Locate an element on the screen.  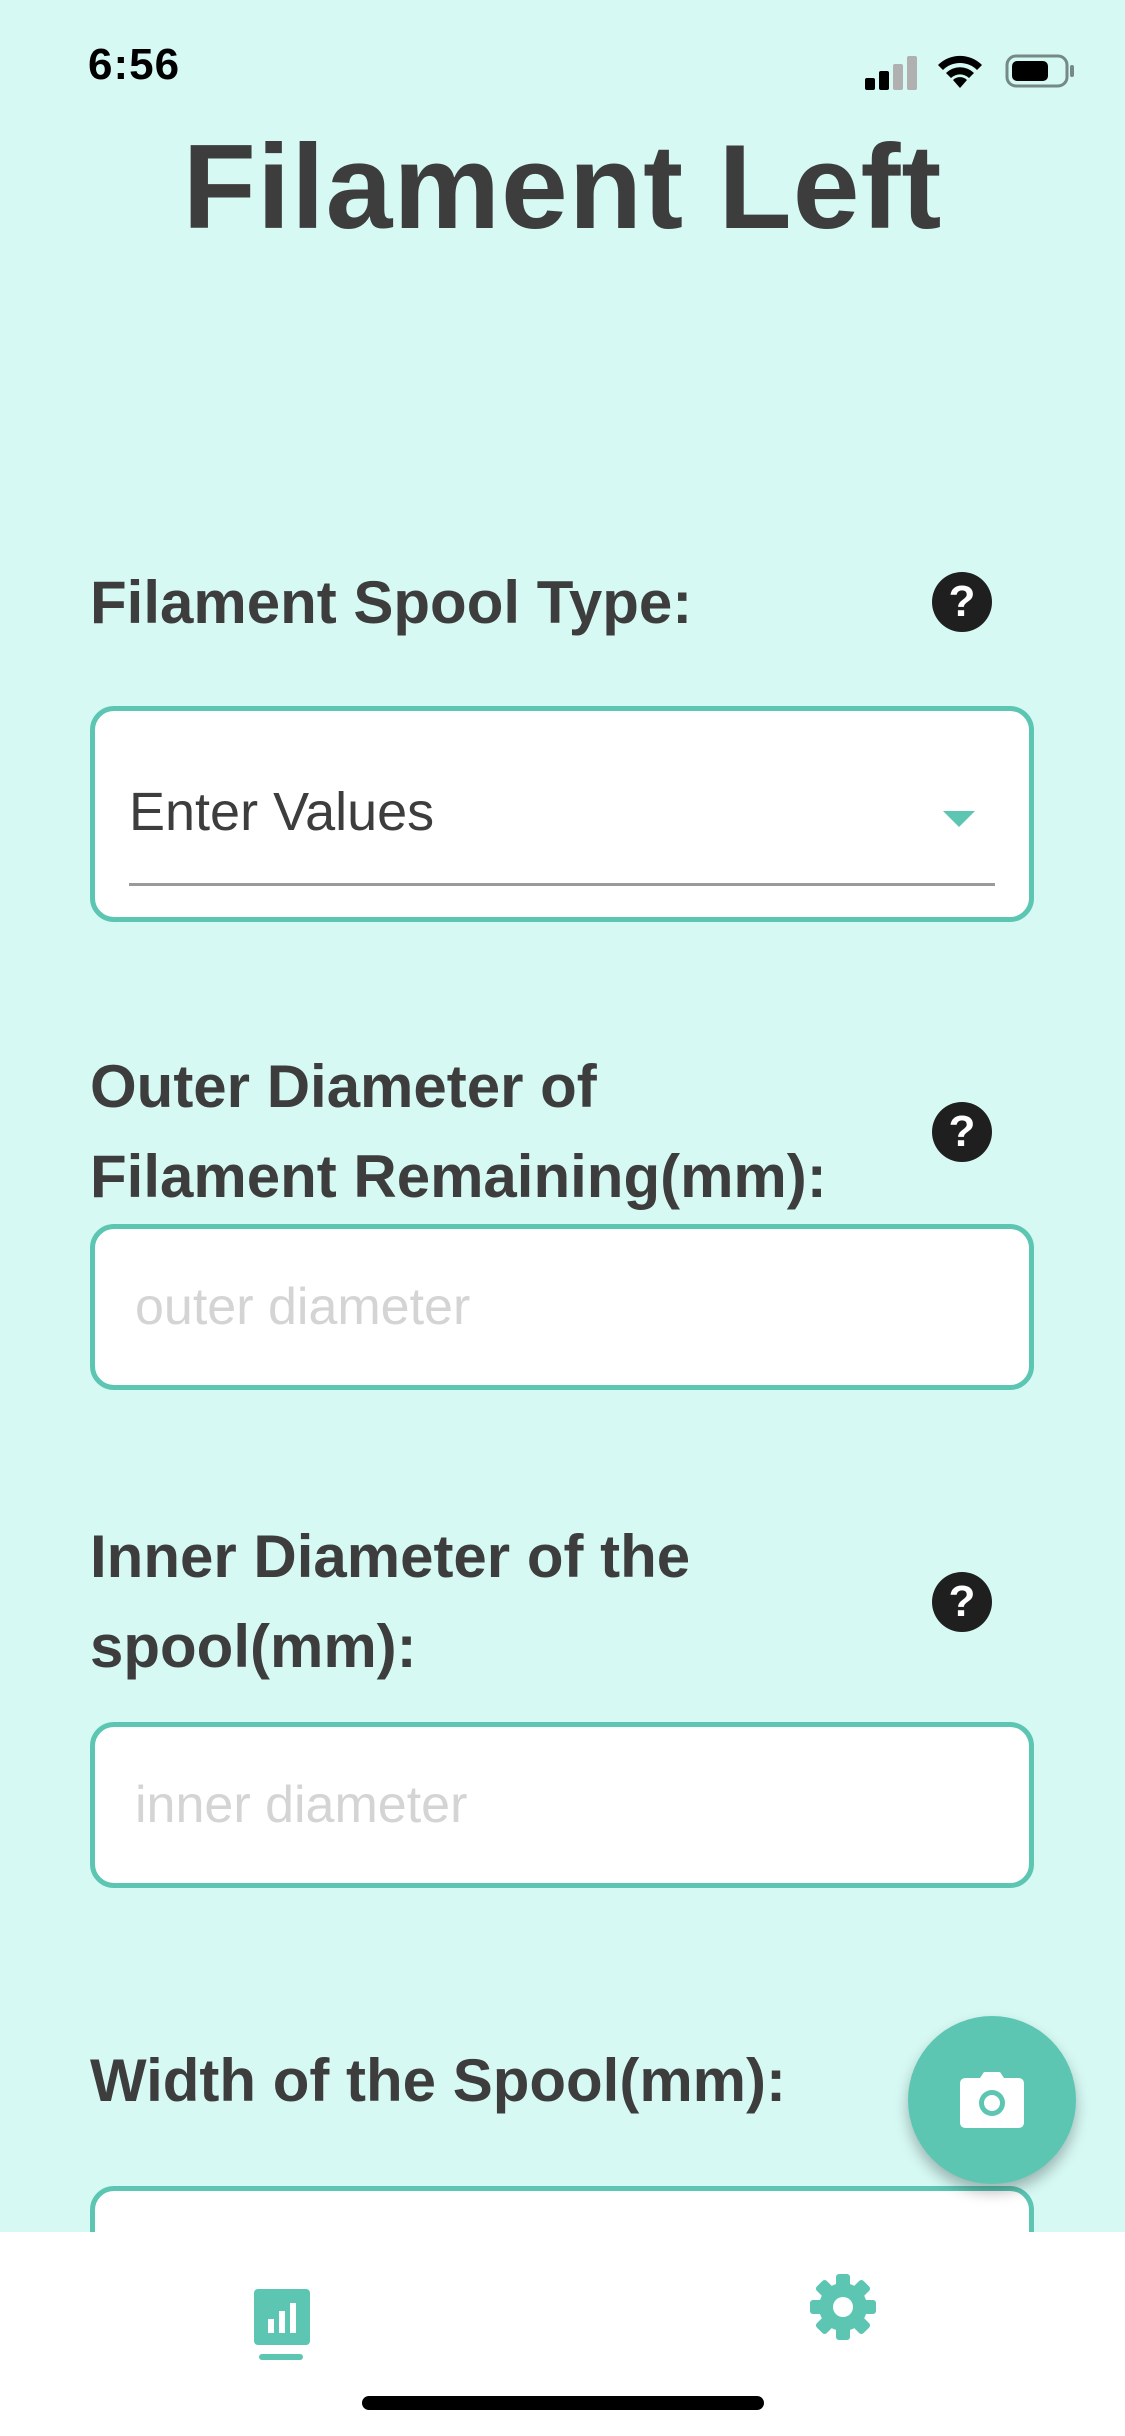
camera-button is located at coordinates (992, 2100).